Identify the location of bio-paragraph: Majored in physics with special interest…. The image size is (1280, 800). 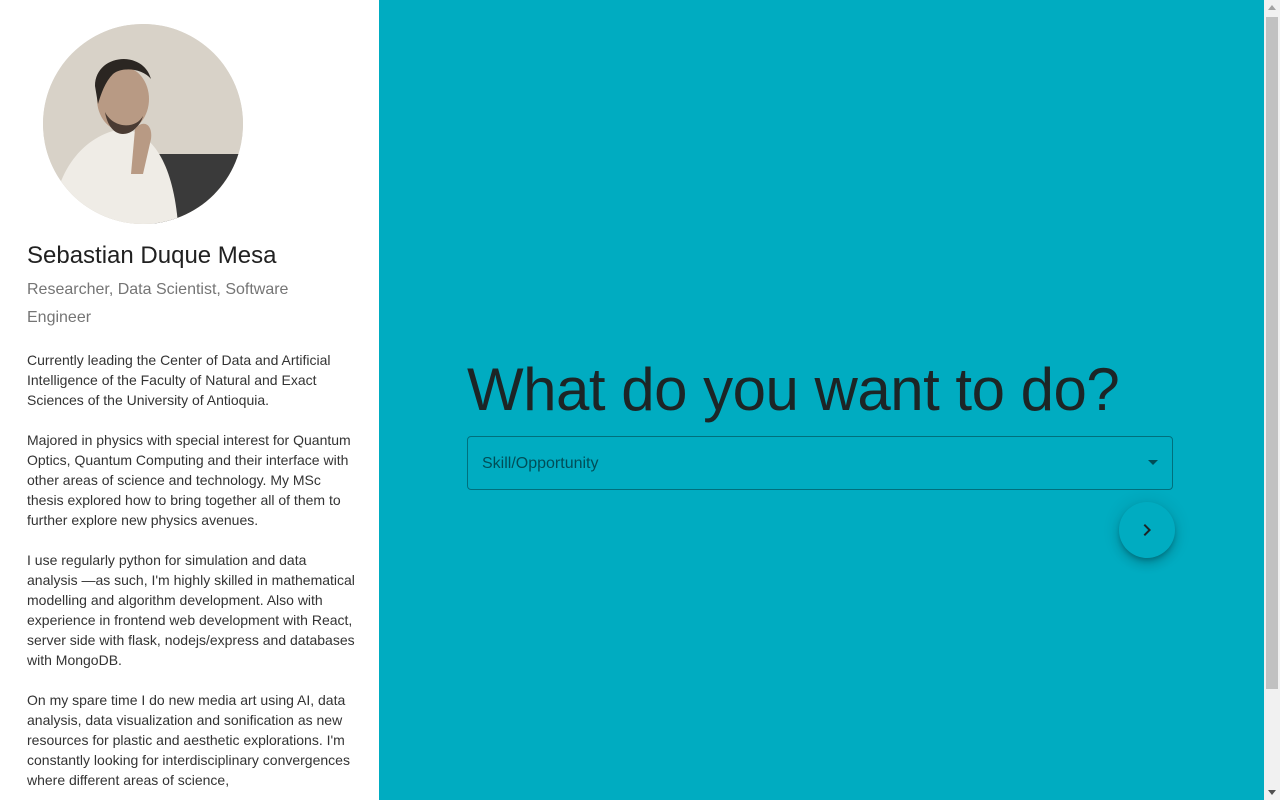
(189, 480).